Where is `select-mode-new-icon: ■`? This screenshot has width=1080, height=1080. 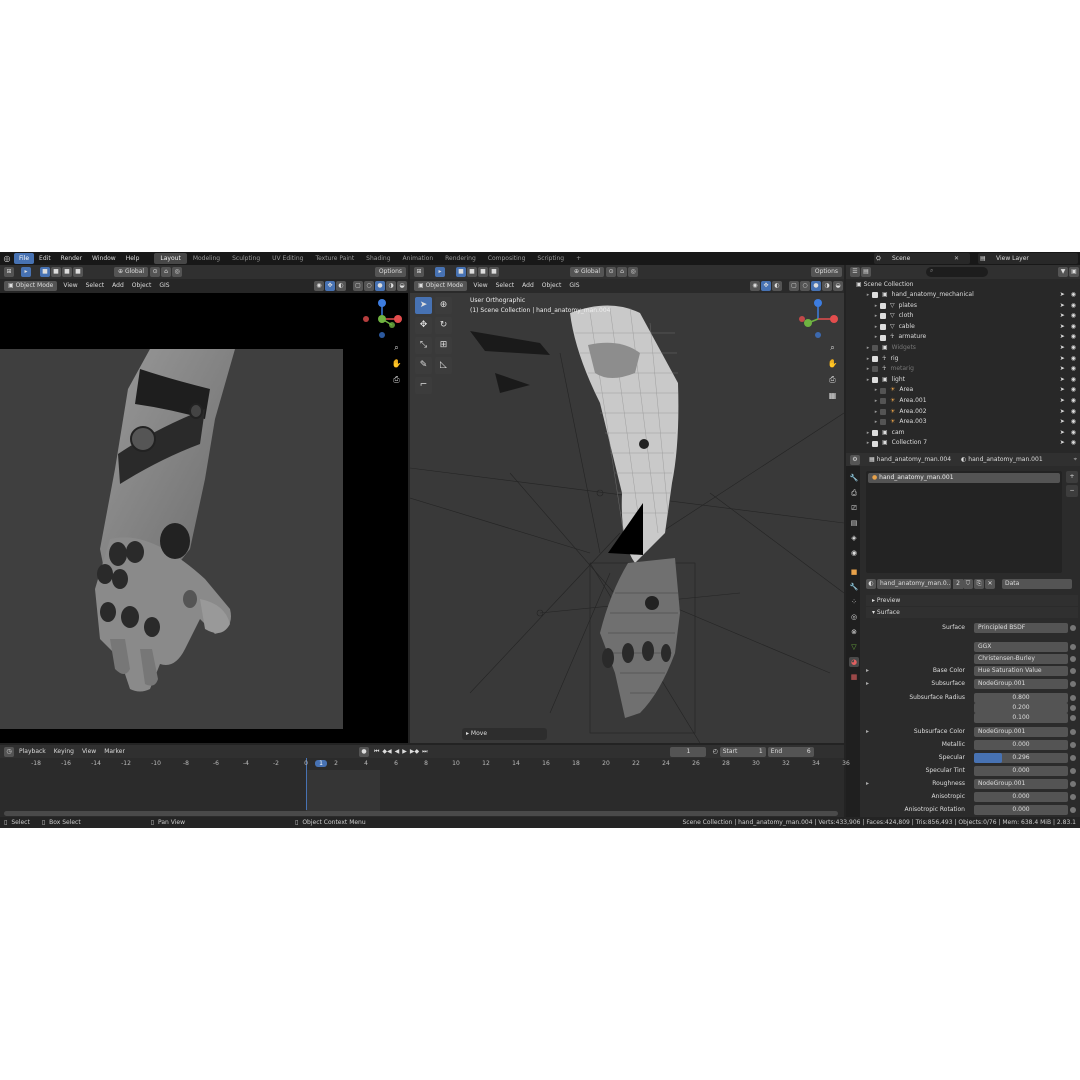 select-mode-new-icon: ■ is located at coordinates (45, 272).